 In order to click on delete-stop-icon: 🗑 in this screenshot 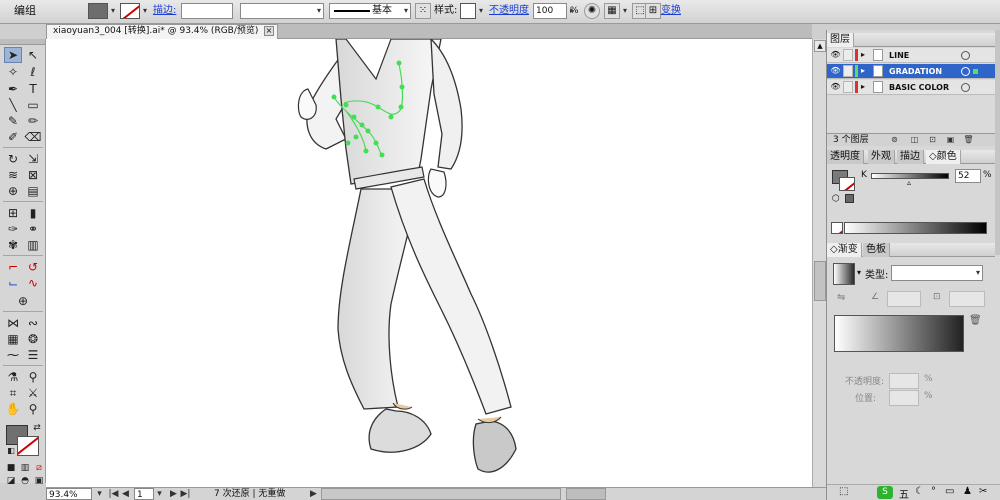, I will do `click(975, 320)`.